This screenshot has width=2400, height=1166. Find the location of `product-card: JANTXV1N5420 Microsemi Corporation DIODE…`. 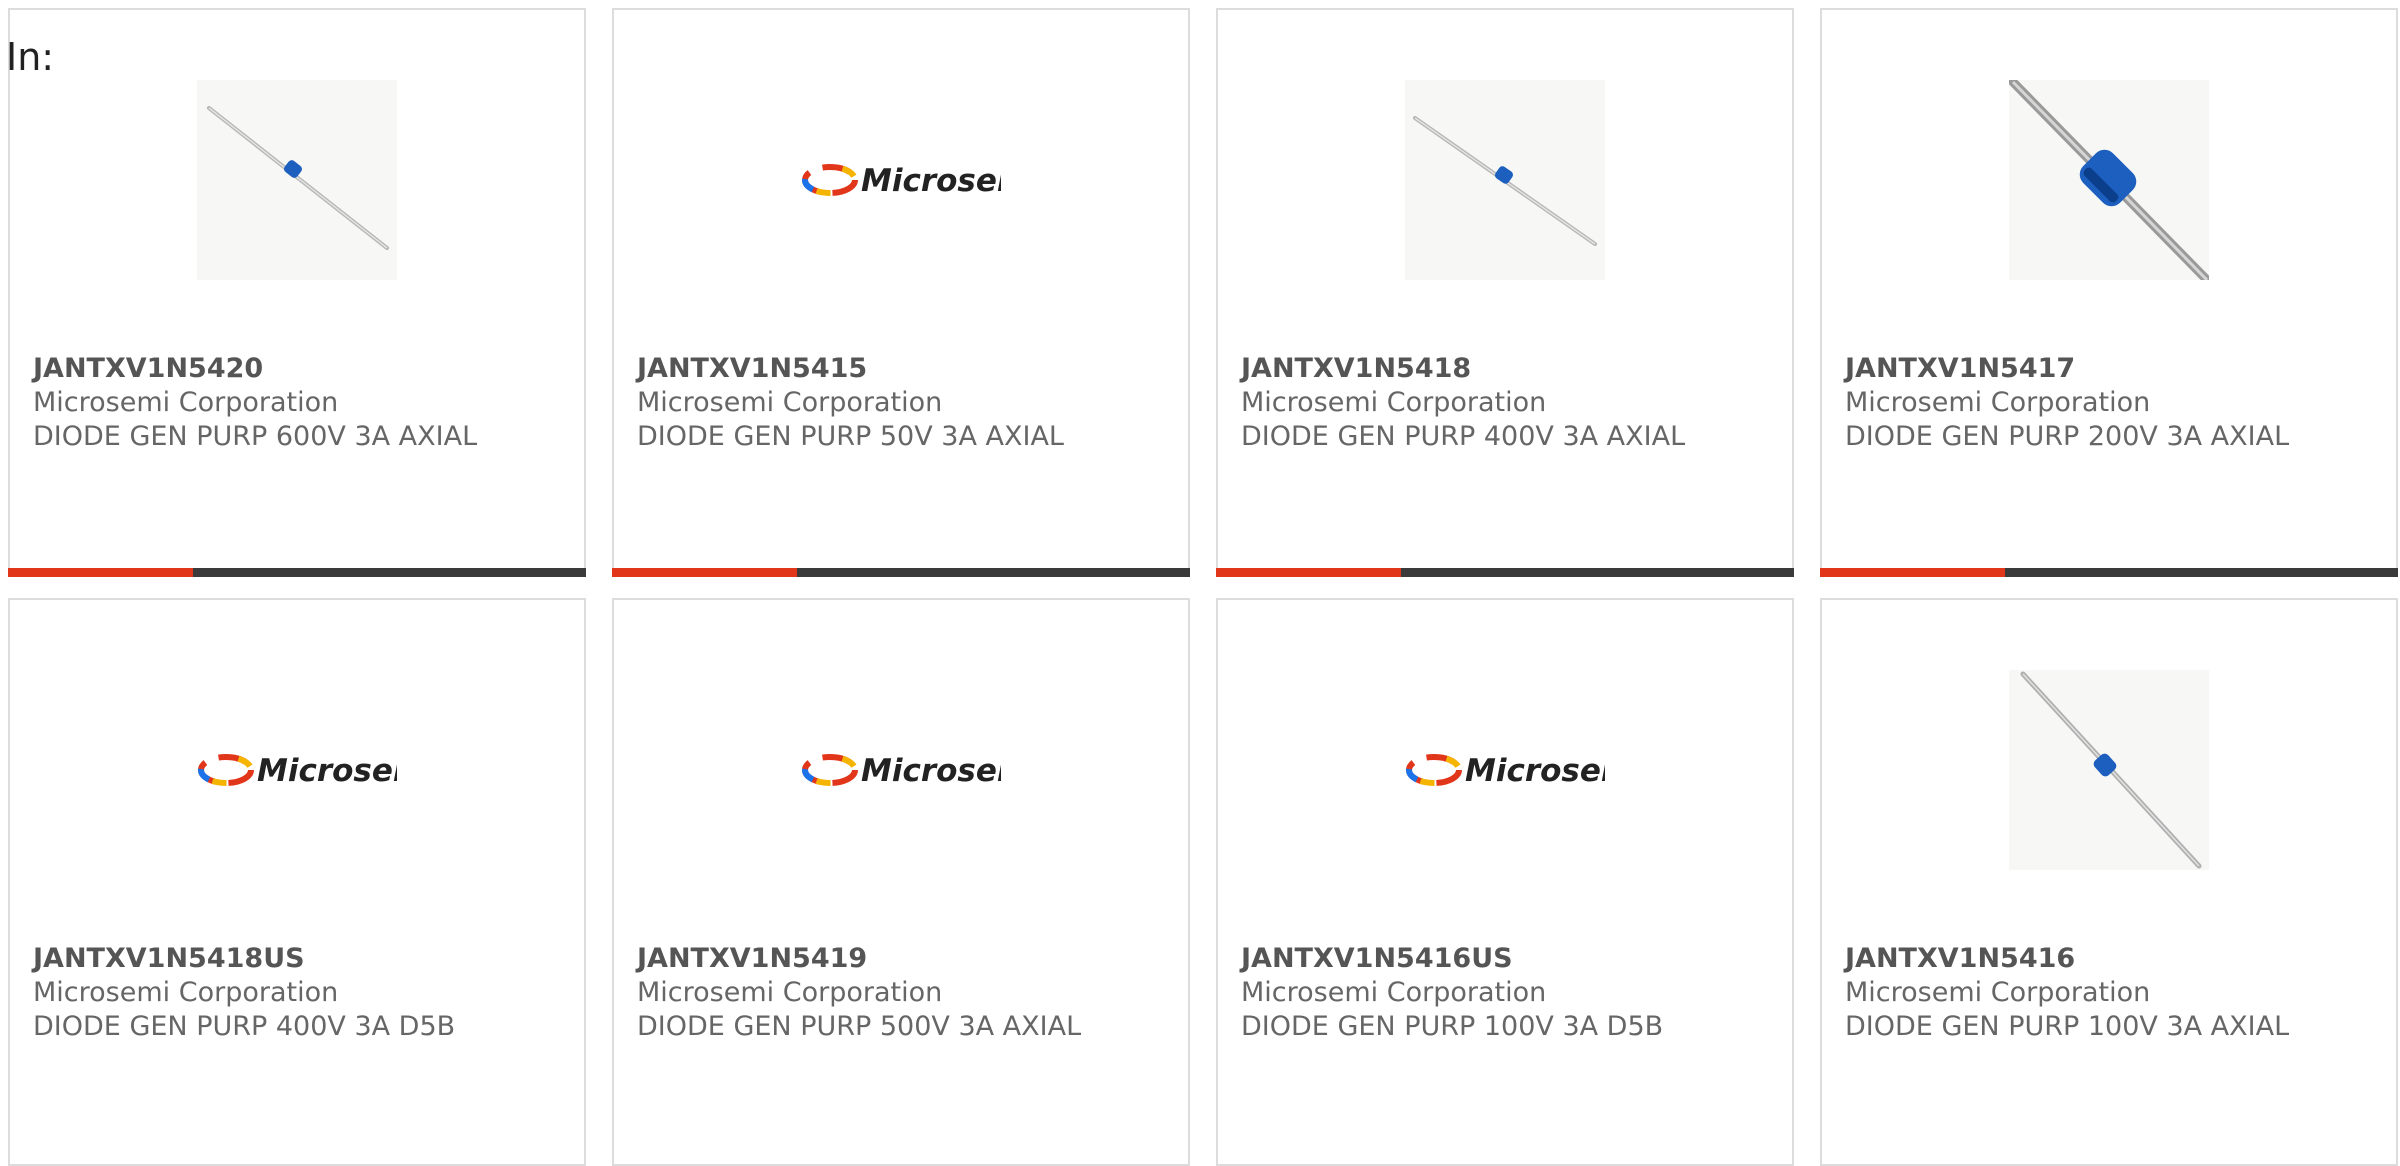

product-card: JANTXV1N5420 Microsemi Corporation DIODE… is located at coordinates (297, 292).